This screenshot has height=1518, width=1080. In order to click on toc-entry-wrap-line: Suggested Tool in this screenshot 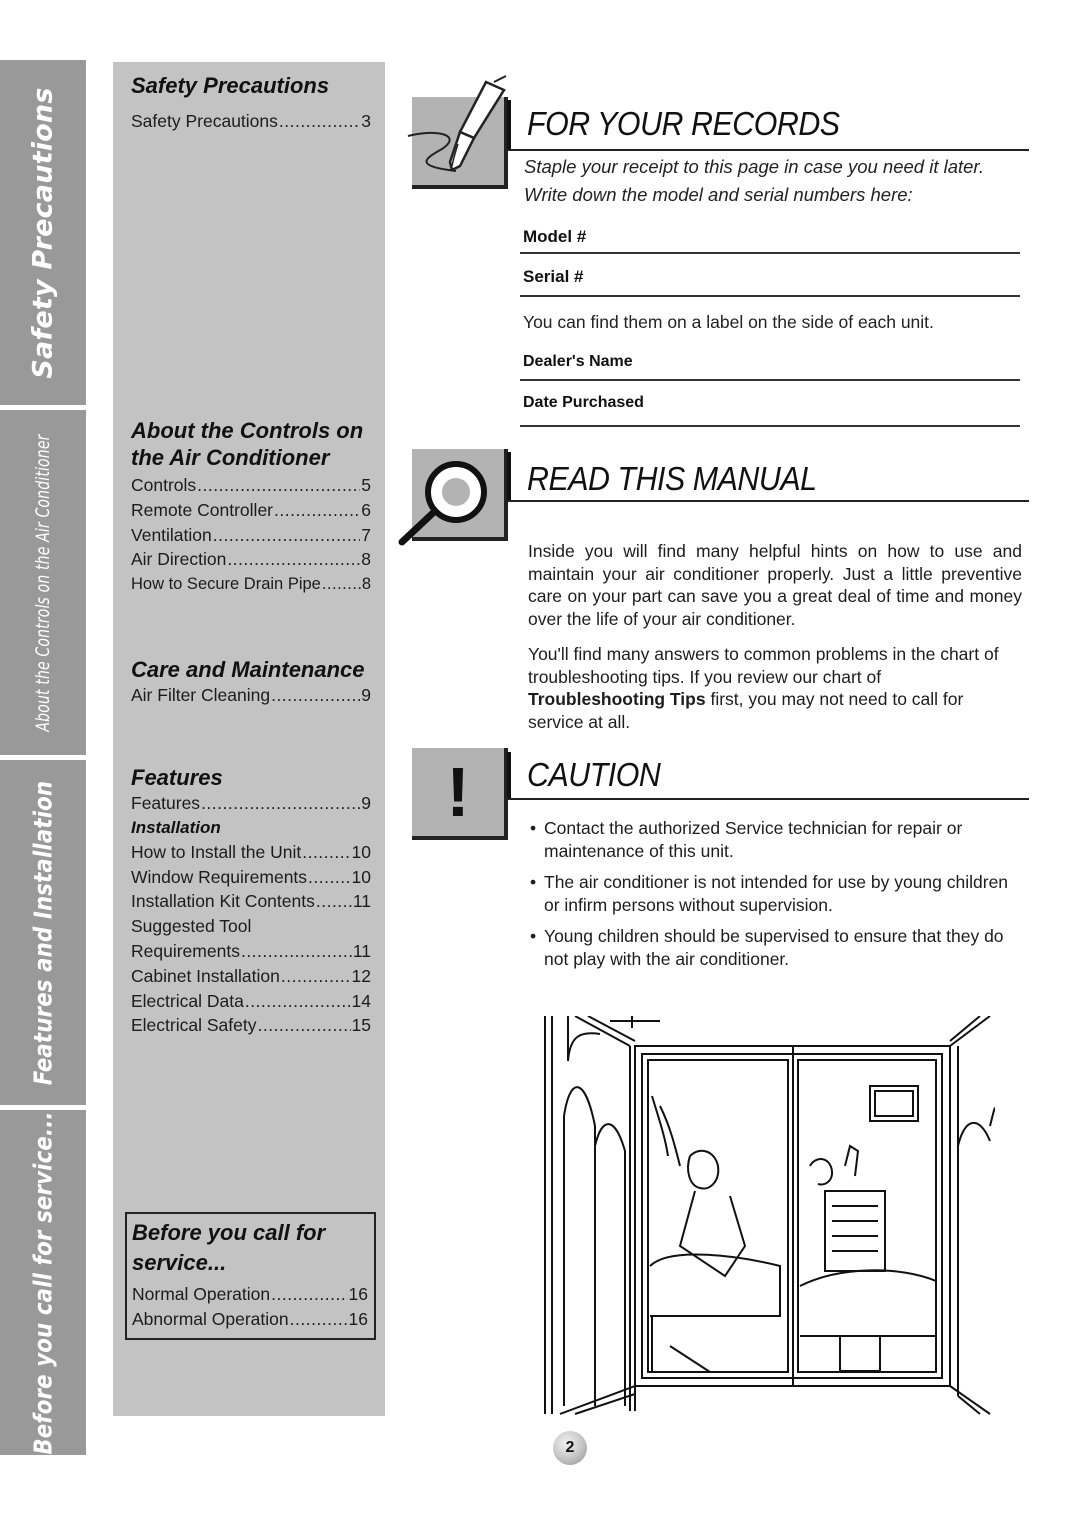, I will do `click(251, 926)`.